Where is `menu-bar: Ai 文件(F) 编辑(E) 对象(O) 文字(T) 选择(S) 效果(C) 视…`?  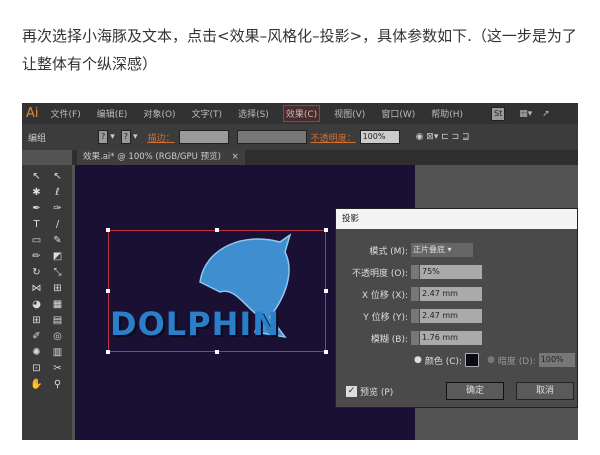
menu-bar: Ai 文件(F) 编辑(E) 对象(O) 文字(T) 选择(S) 效果(C) 视… is located at coordinates (300, 113).